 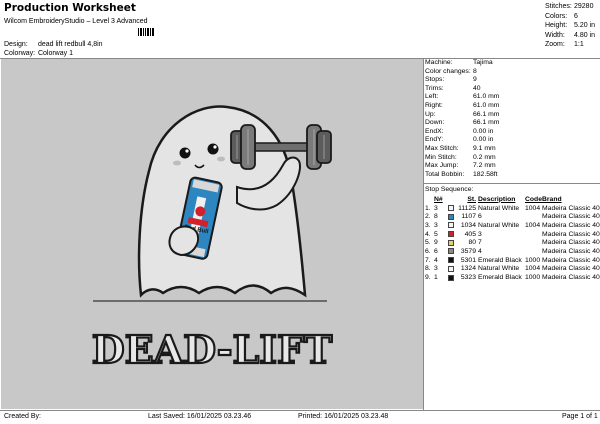 What do you see at coordinates (512, 158) in the screenshot?
I see `info-row: Min Stitch: 0.2 mm` at bounding box center [512, 158].